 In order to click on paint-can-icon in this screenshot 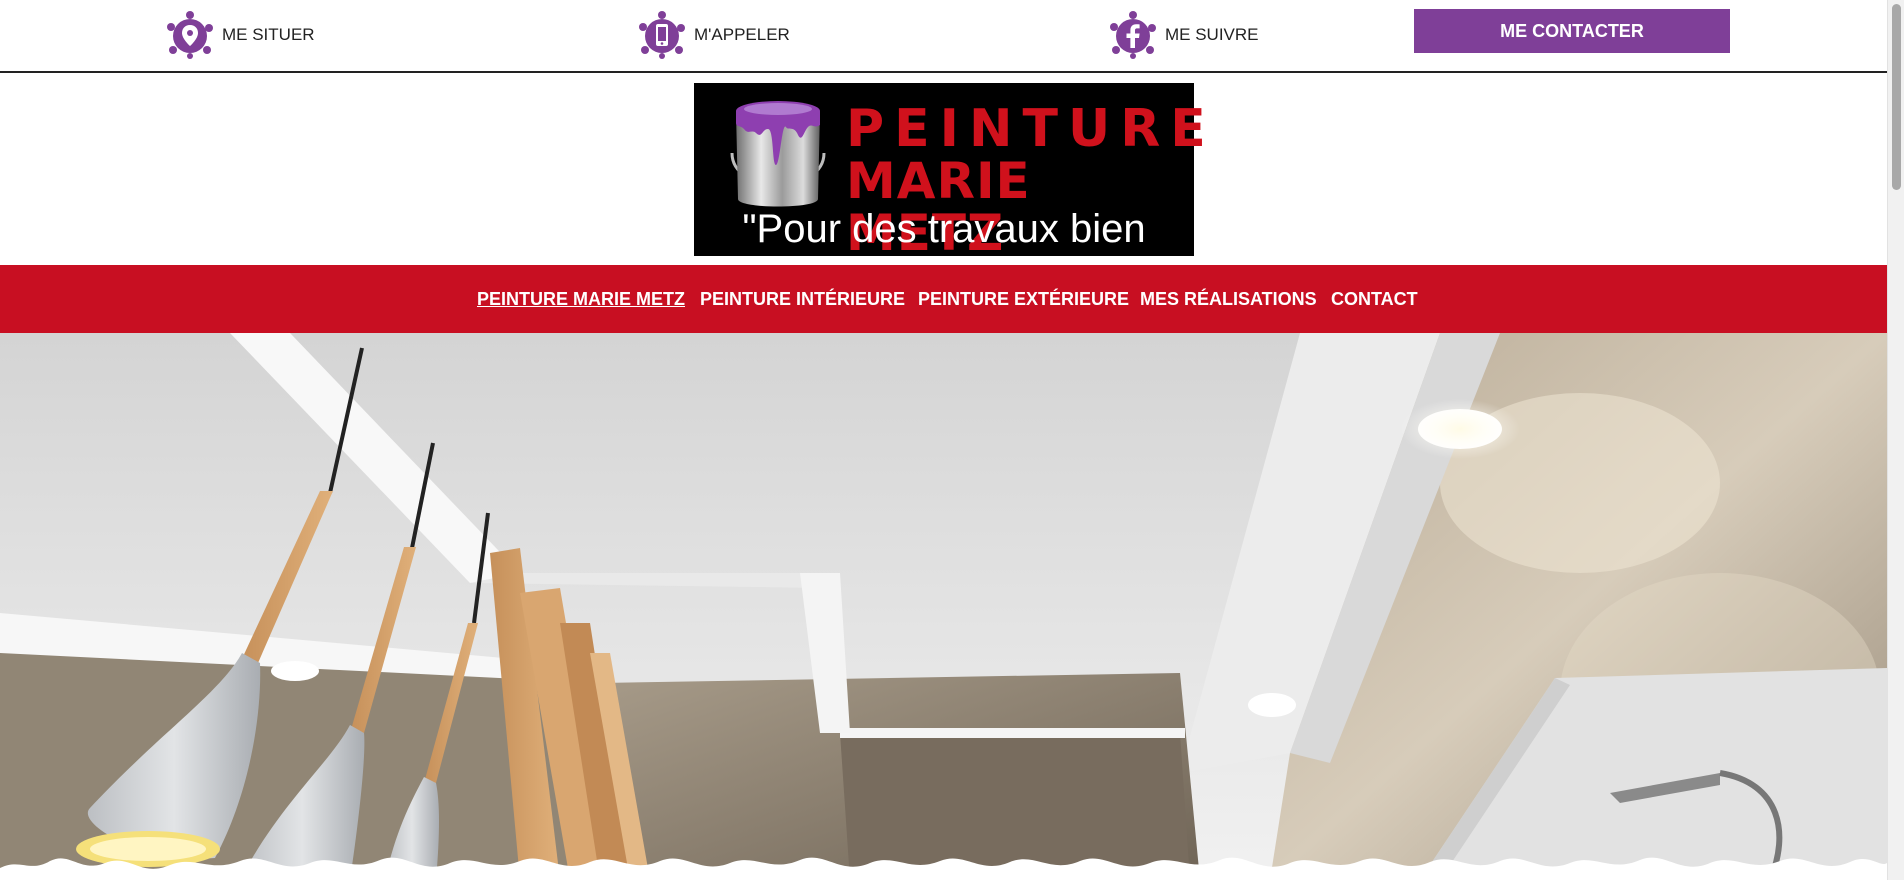, I will do `click(778, 154)`.